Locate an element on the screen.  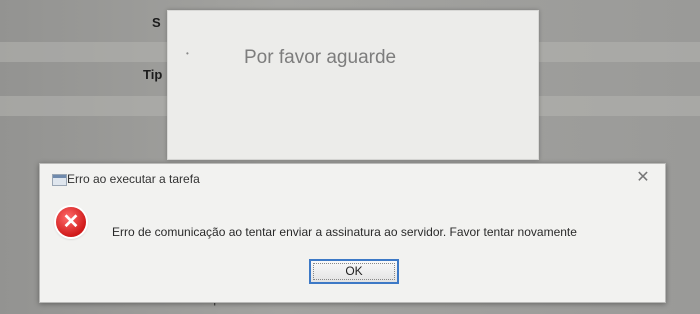
spinner-icon: • is located at coordinates (187, 53).